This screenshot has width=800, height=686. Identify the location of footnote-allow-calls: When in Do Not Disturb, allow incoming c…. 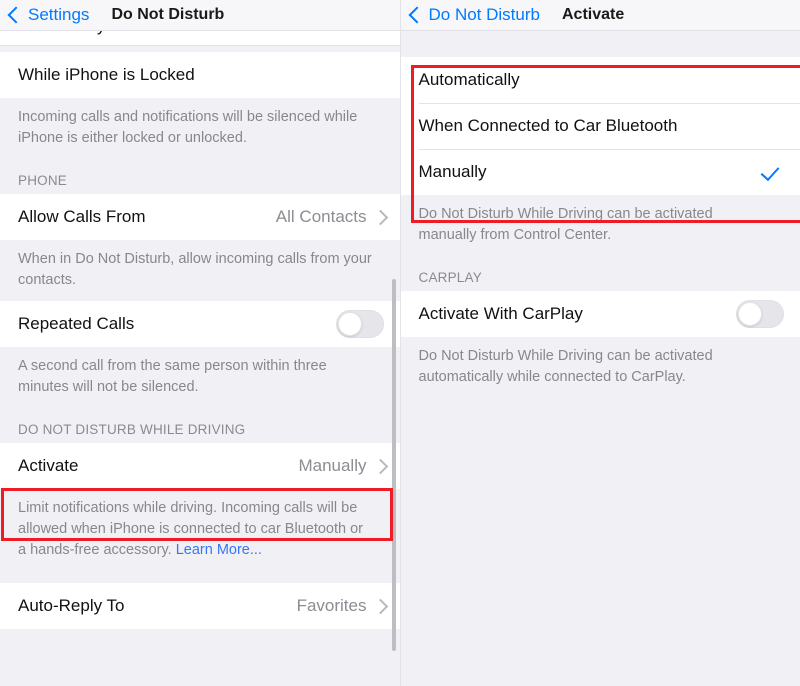
(200, 271).